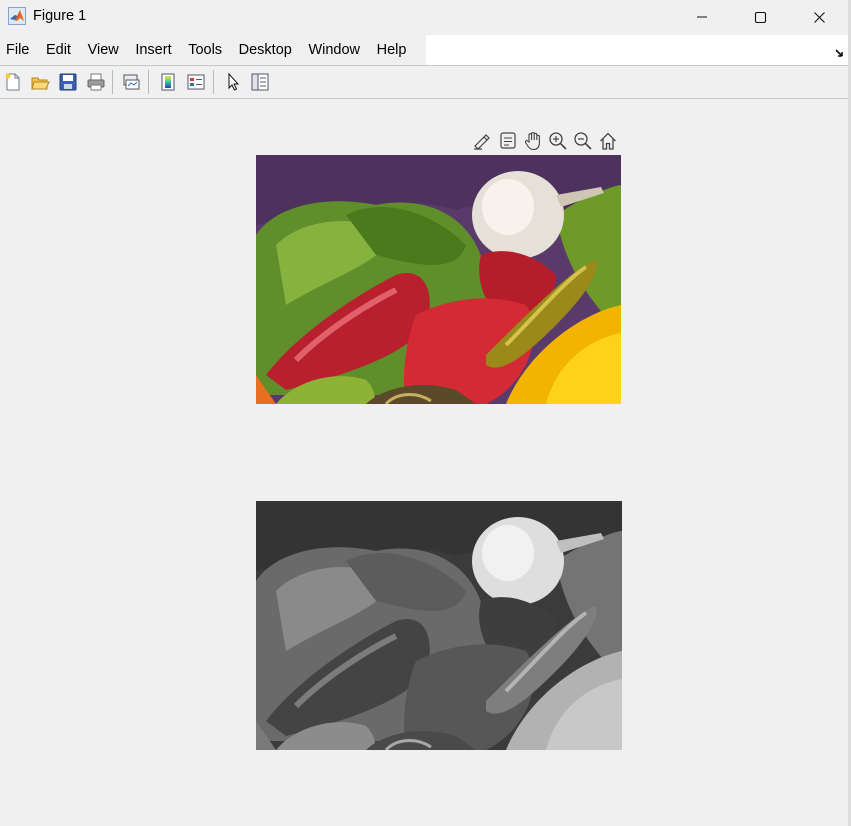 The height and width of the screenshot is (826, 851). Describe the element at coordinates (425, 17) in the screenshot. I see `title-bar: Figure 1` at that location.